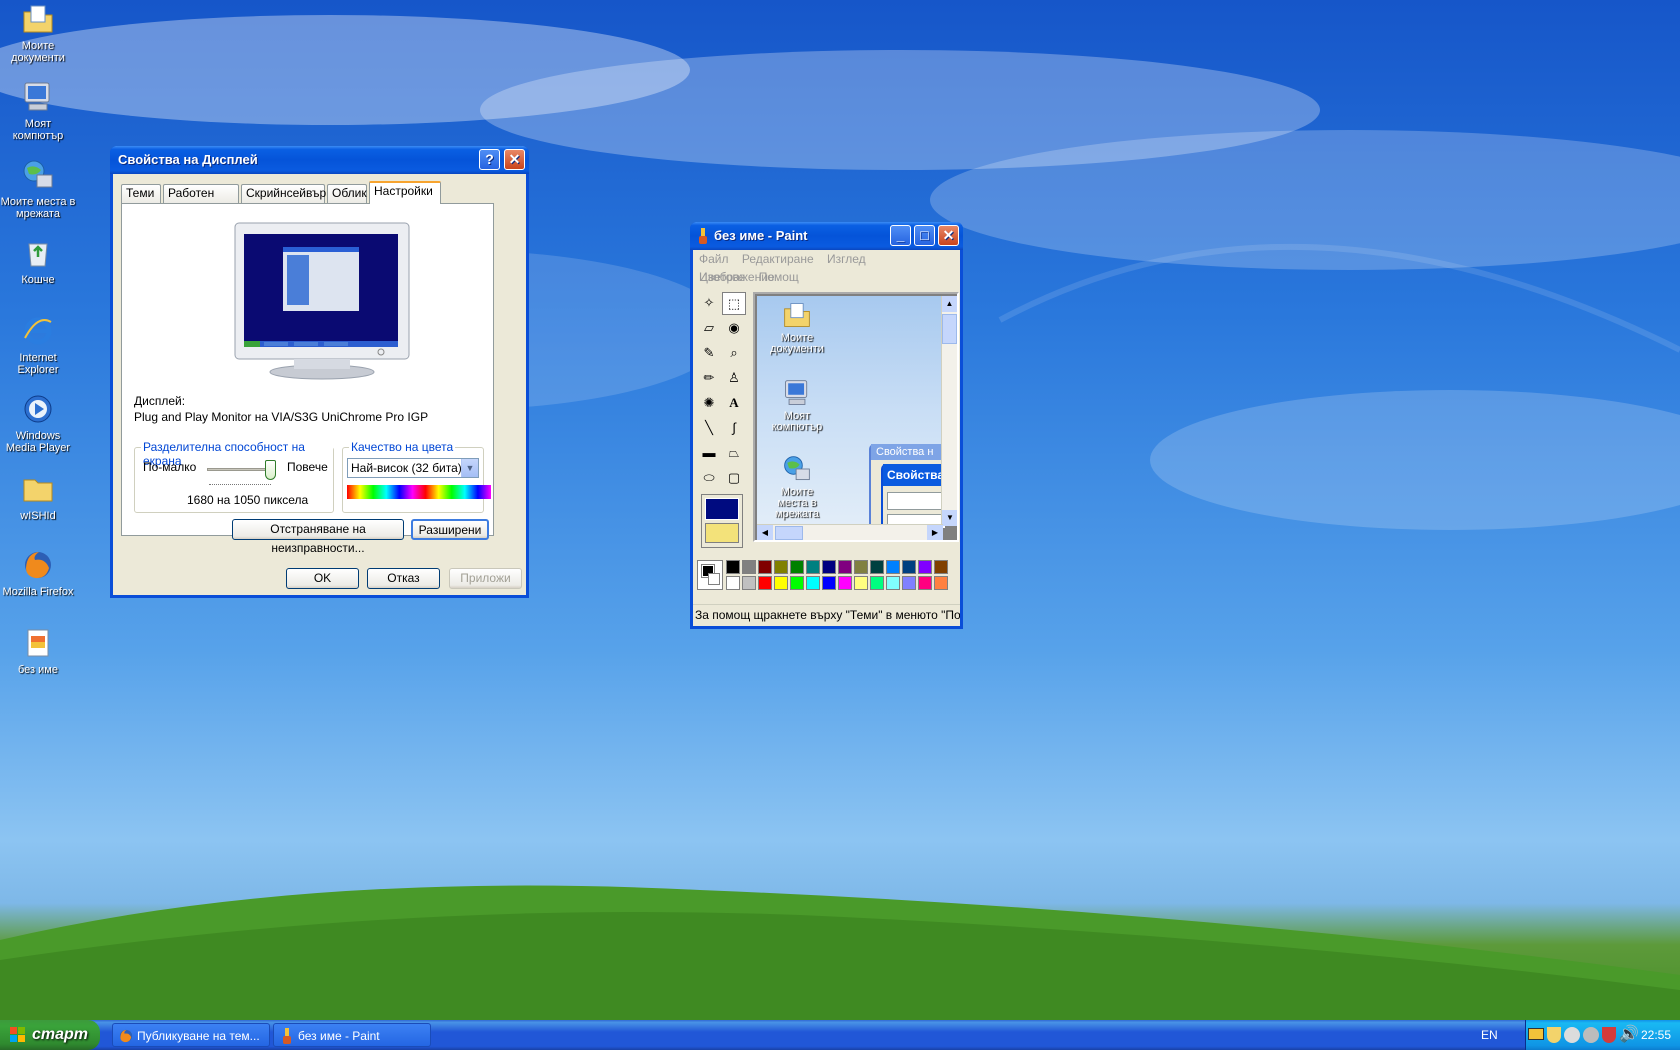 This screenshot has height=1050, width=1680. Describe the element at coordinates (1536, 1034) in the screenshot. I see `s3-tray-icon` at that location.